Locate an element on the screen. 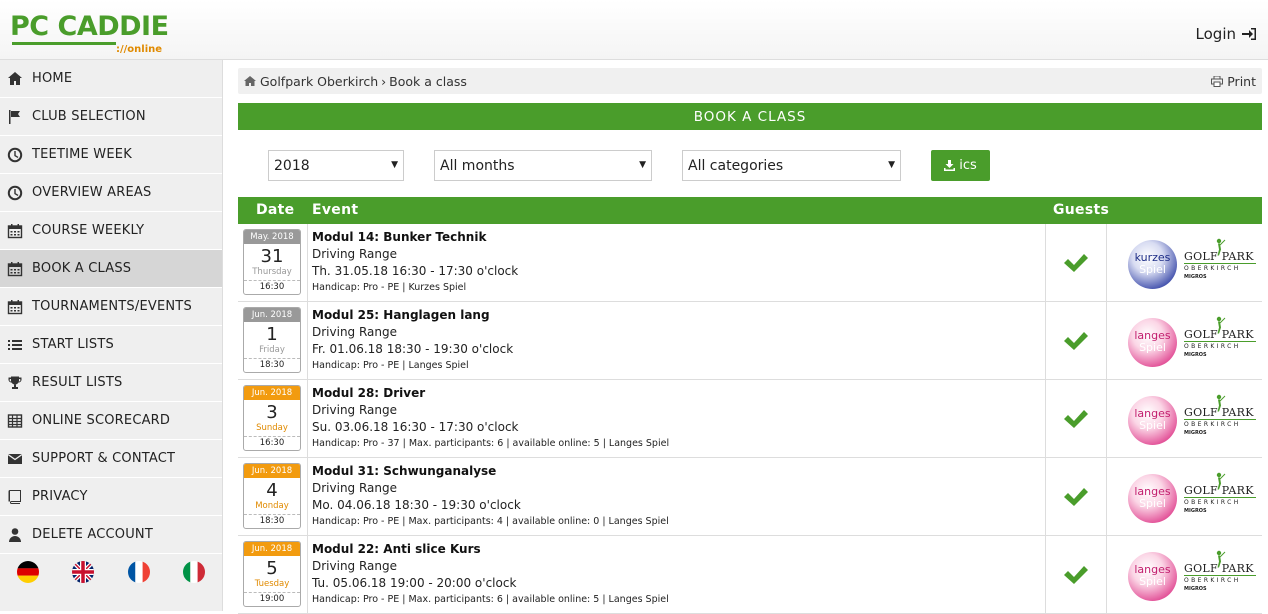 This screenshot has width=1268, height=614. login-button: Login is located at coordinates (1226, 34).